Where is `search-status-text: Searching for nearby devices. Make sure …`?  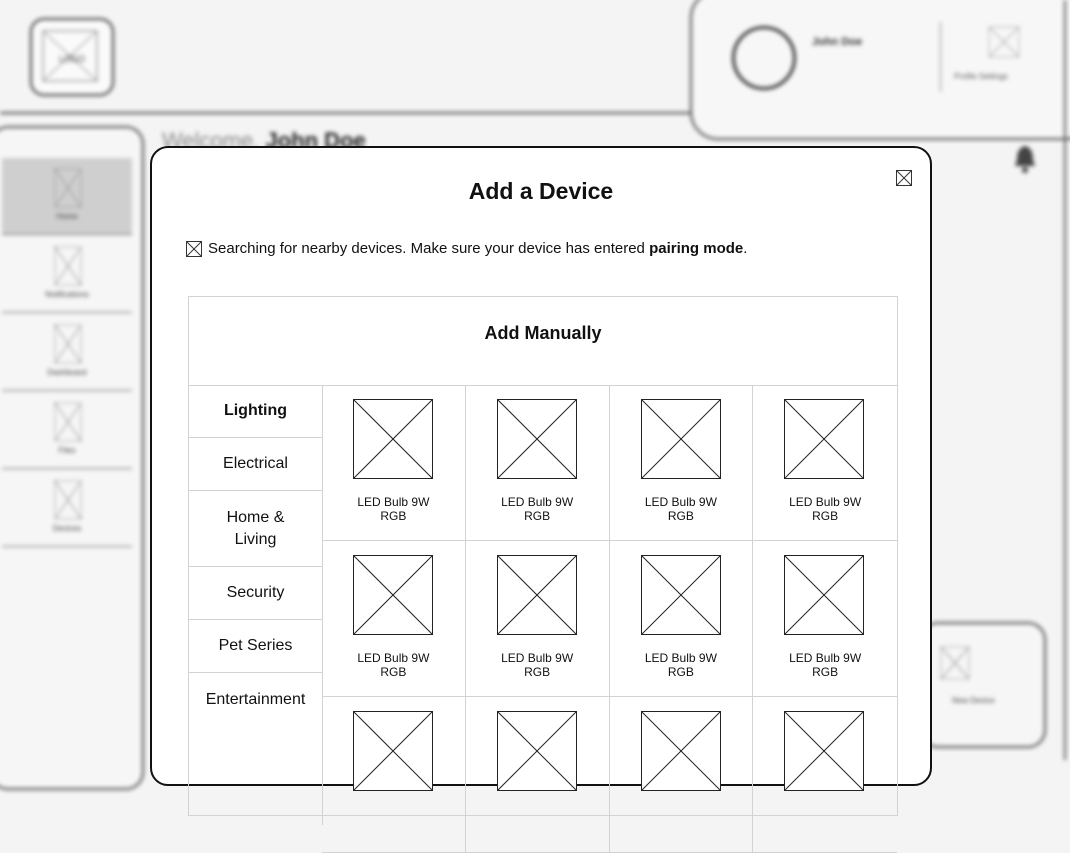
search-status-text: Searching for nearby devices. Make sure … is located at coordinates (429, 248).